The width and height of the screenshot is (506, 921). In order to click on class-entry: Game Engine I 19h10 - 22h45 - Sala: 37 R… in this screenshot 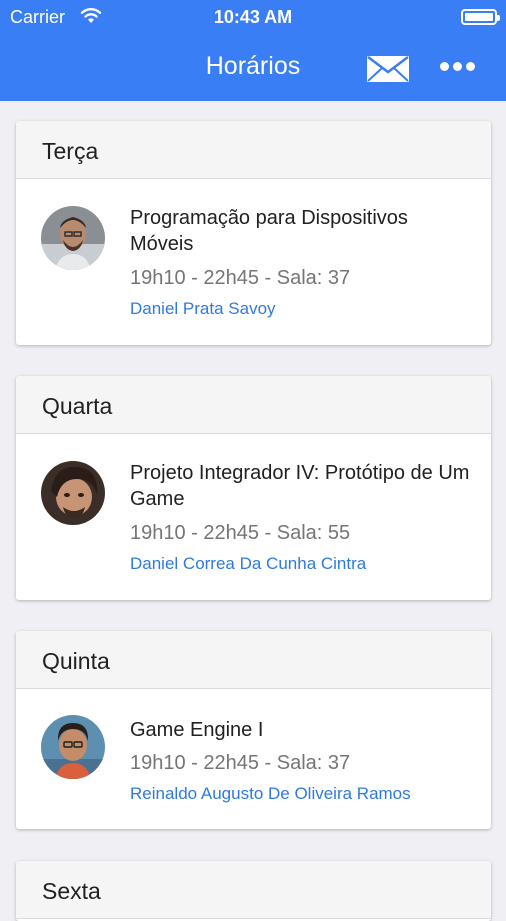, I will do `click(253, 759)`.